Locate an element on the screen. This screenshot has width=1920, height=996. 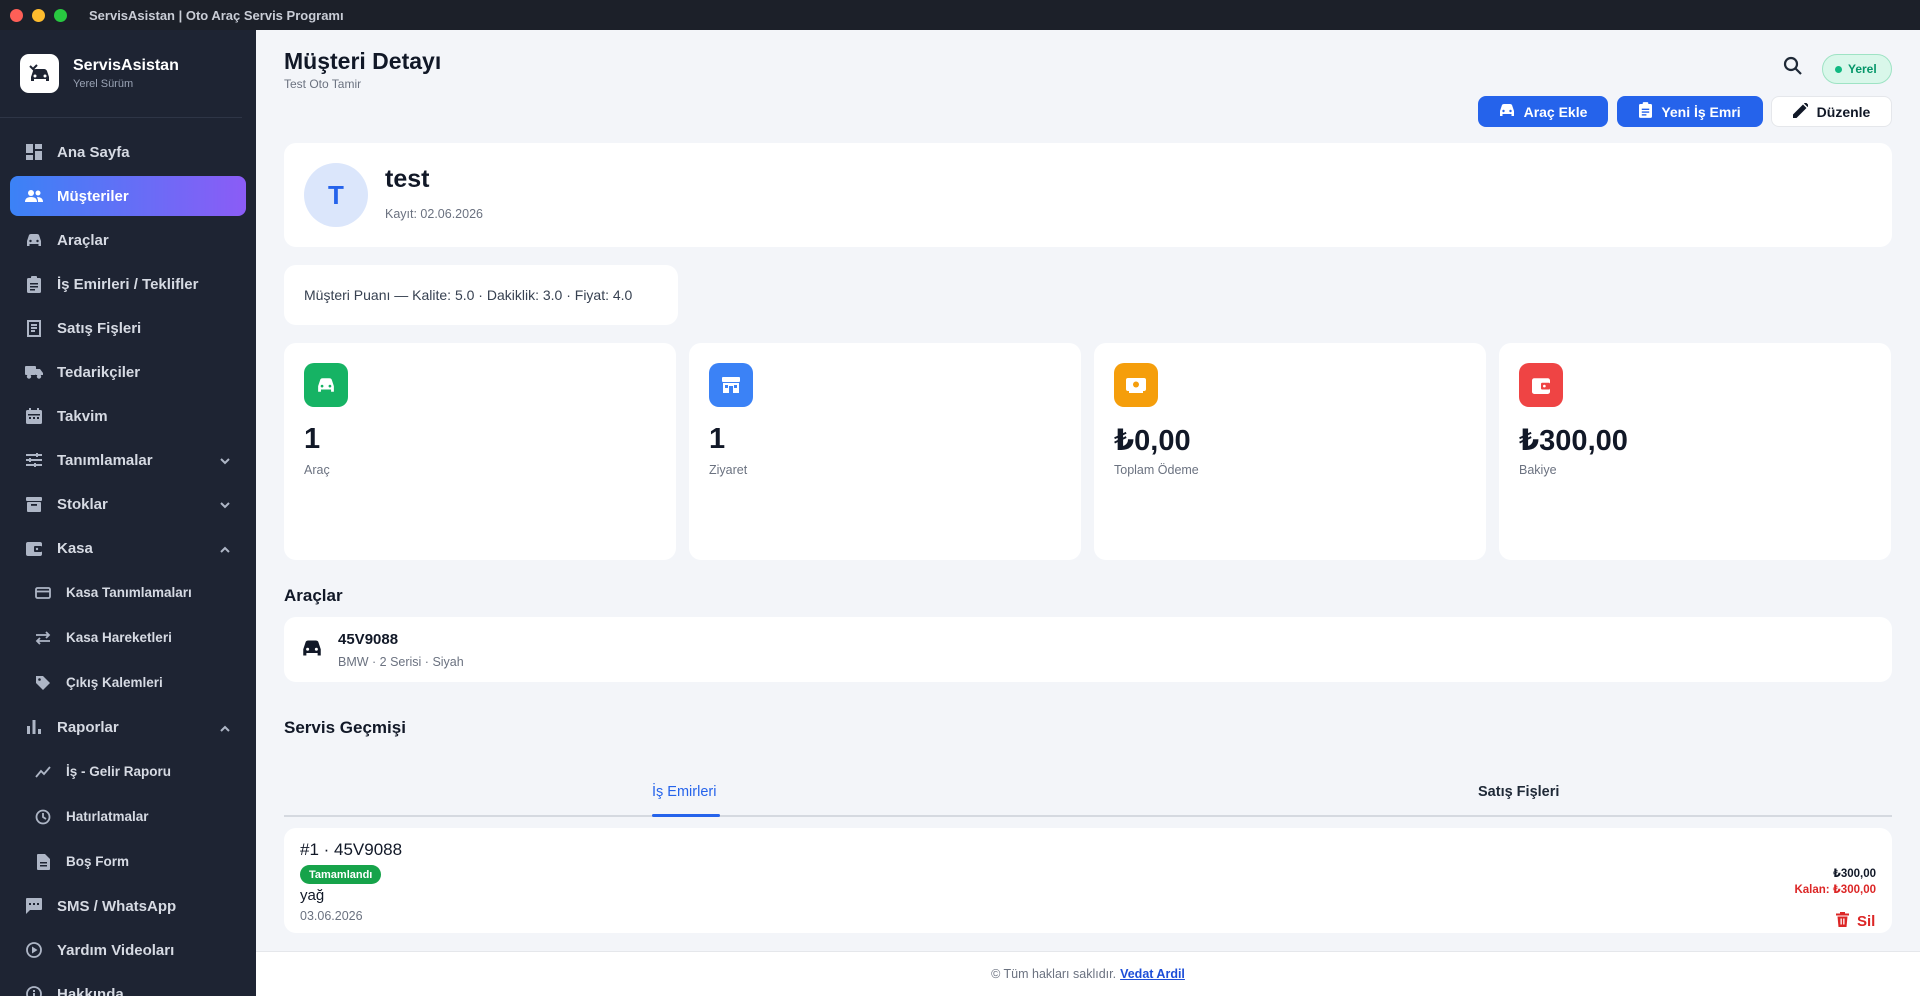
service-history-tabs: İş Emirleri Satış Fişleri is located at coordinates (1088, 794).